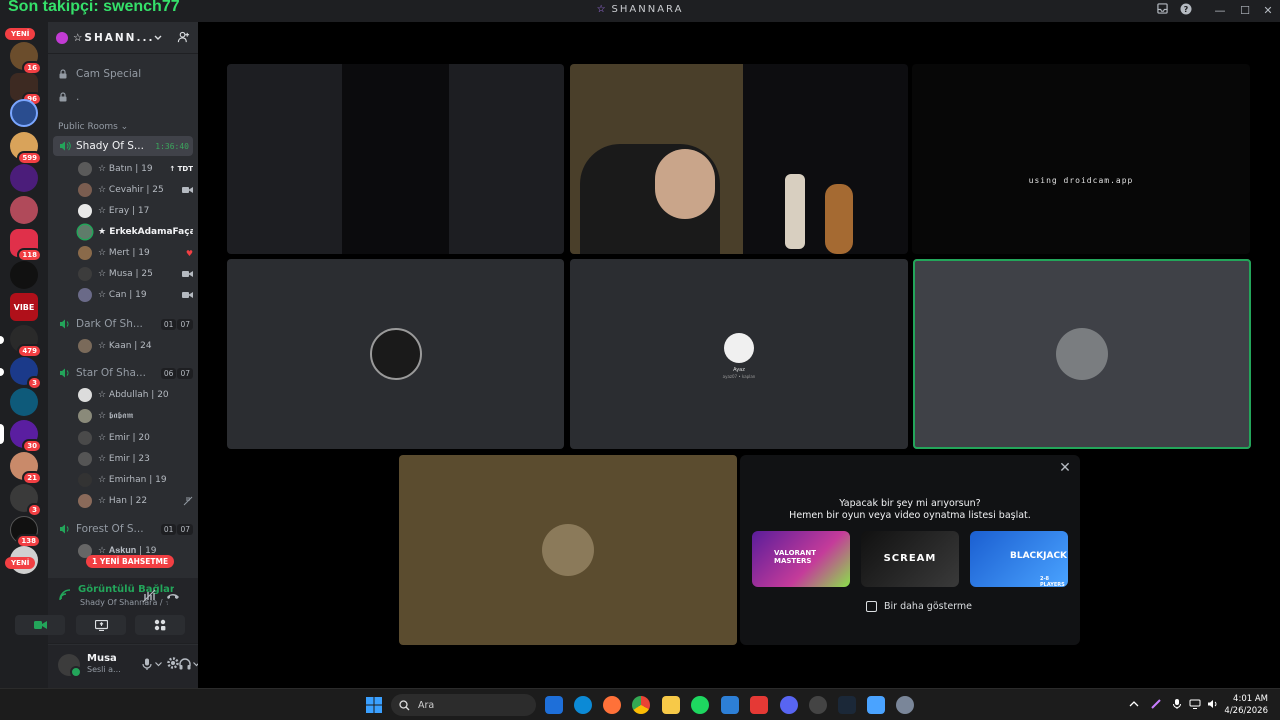  Describe the element at coordinates (173, 596) in the screenshot. I see `disconnect-icon` at that location.